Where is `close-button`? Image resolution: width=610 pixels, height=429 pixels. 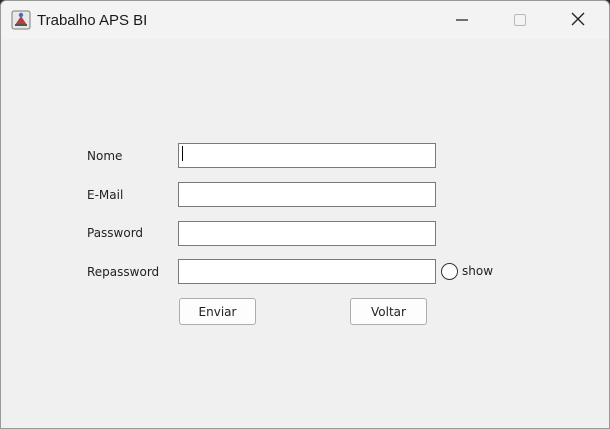 close-button is located at coordinates (578, 20).